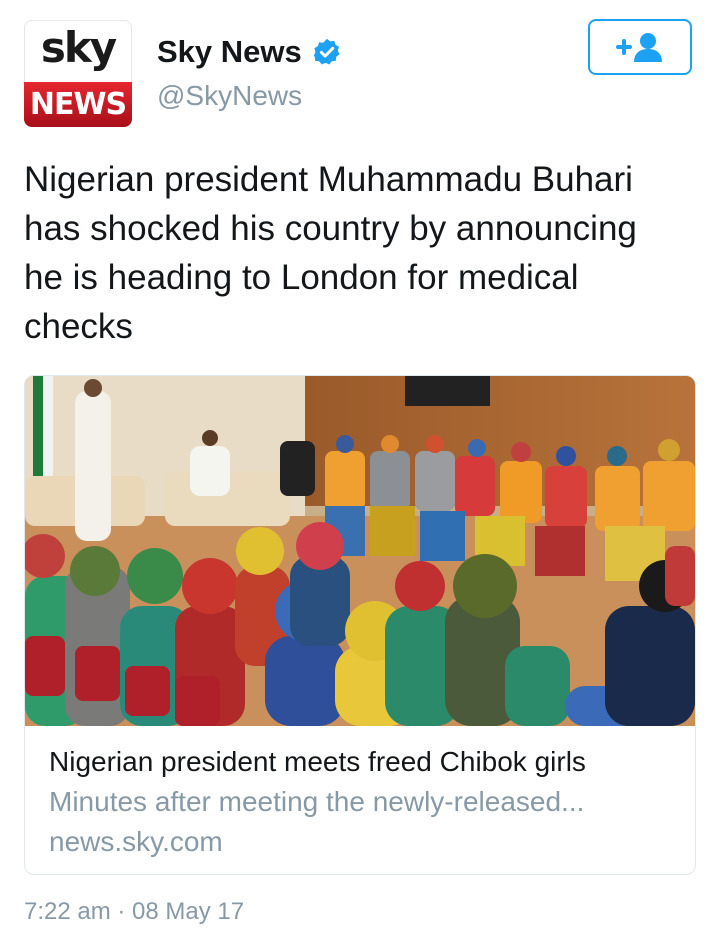  Describe the element at coordinates (229, 96) in the screenshot. I see `user-handle: @SkyNews` at that location.